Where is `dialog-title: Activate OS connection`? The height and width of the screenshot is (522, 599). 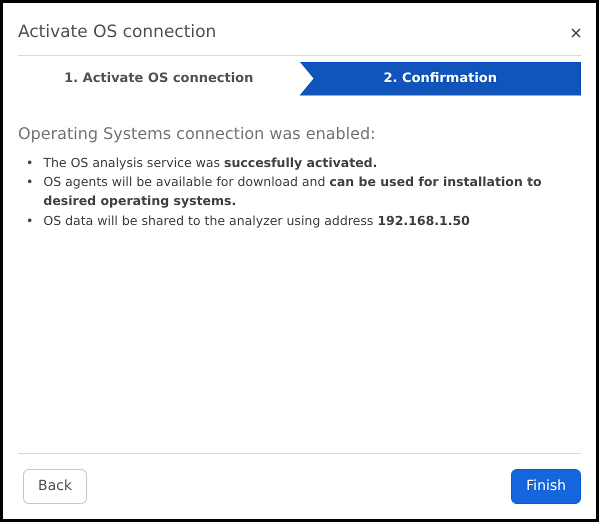 dialog-title: Activate OS connection is located at coordinates (117, 32).